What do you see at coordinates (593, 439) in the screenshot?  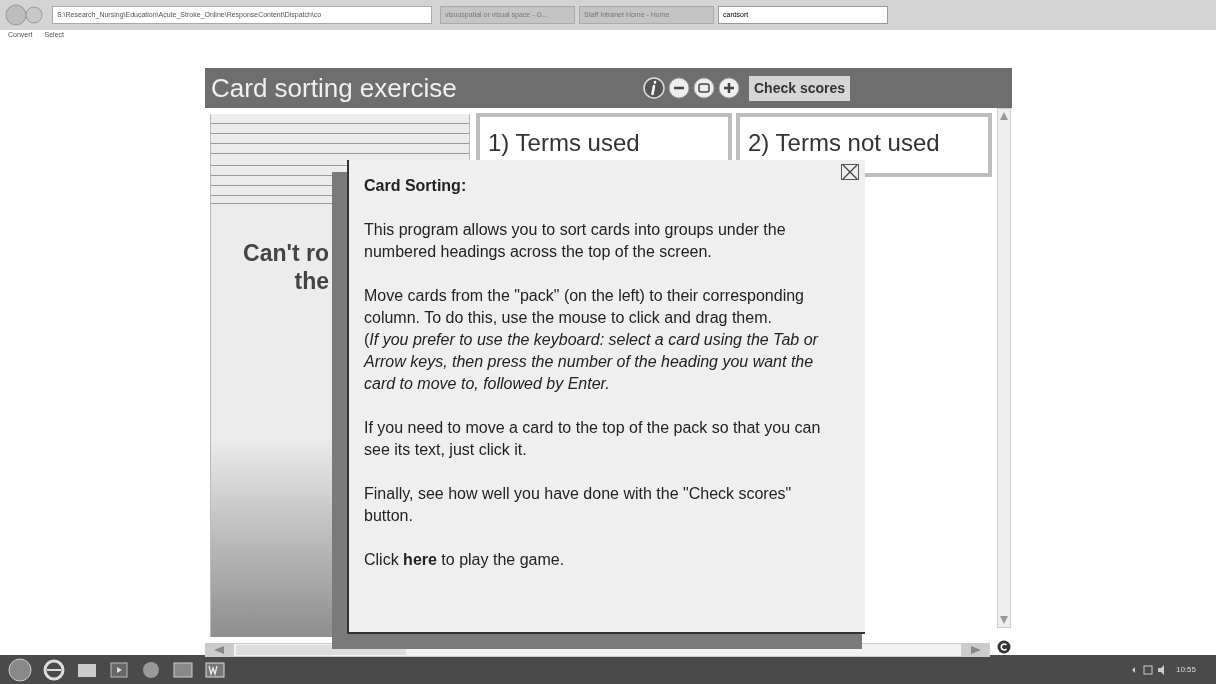 I see `dialog-text: If you need to move a card to the top of the pack so that you can see its text, just click it.` at bounding box center [593, 439].